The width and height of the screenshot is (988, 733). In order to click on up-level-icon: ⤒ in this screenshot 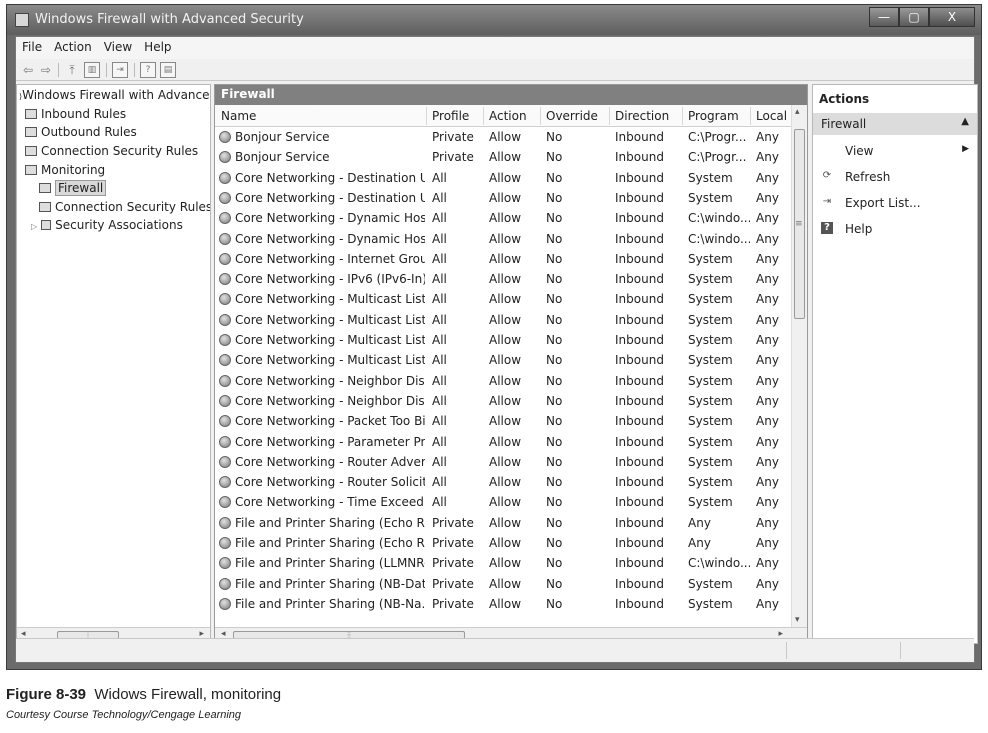, I will do `click(72, 70)`.